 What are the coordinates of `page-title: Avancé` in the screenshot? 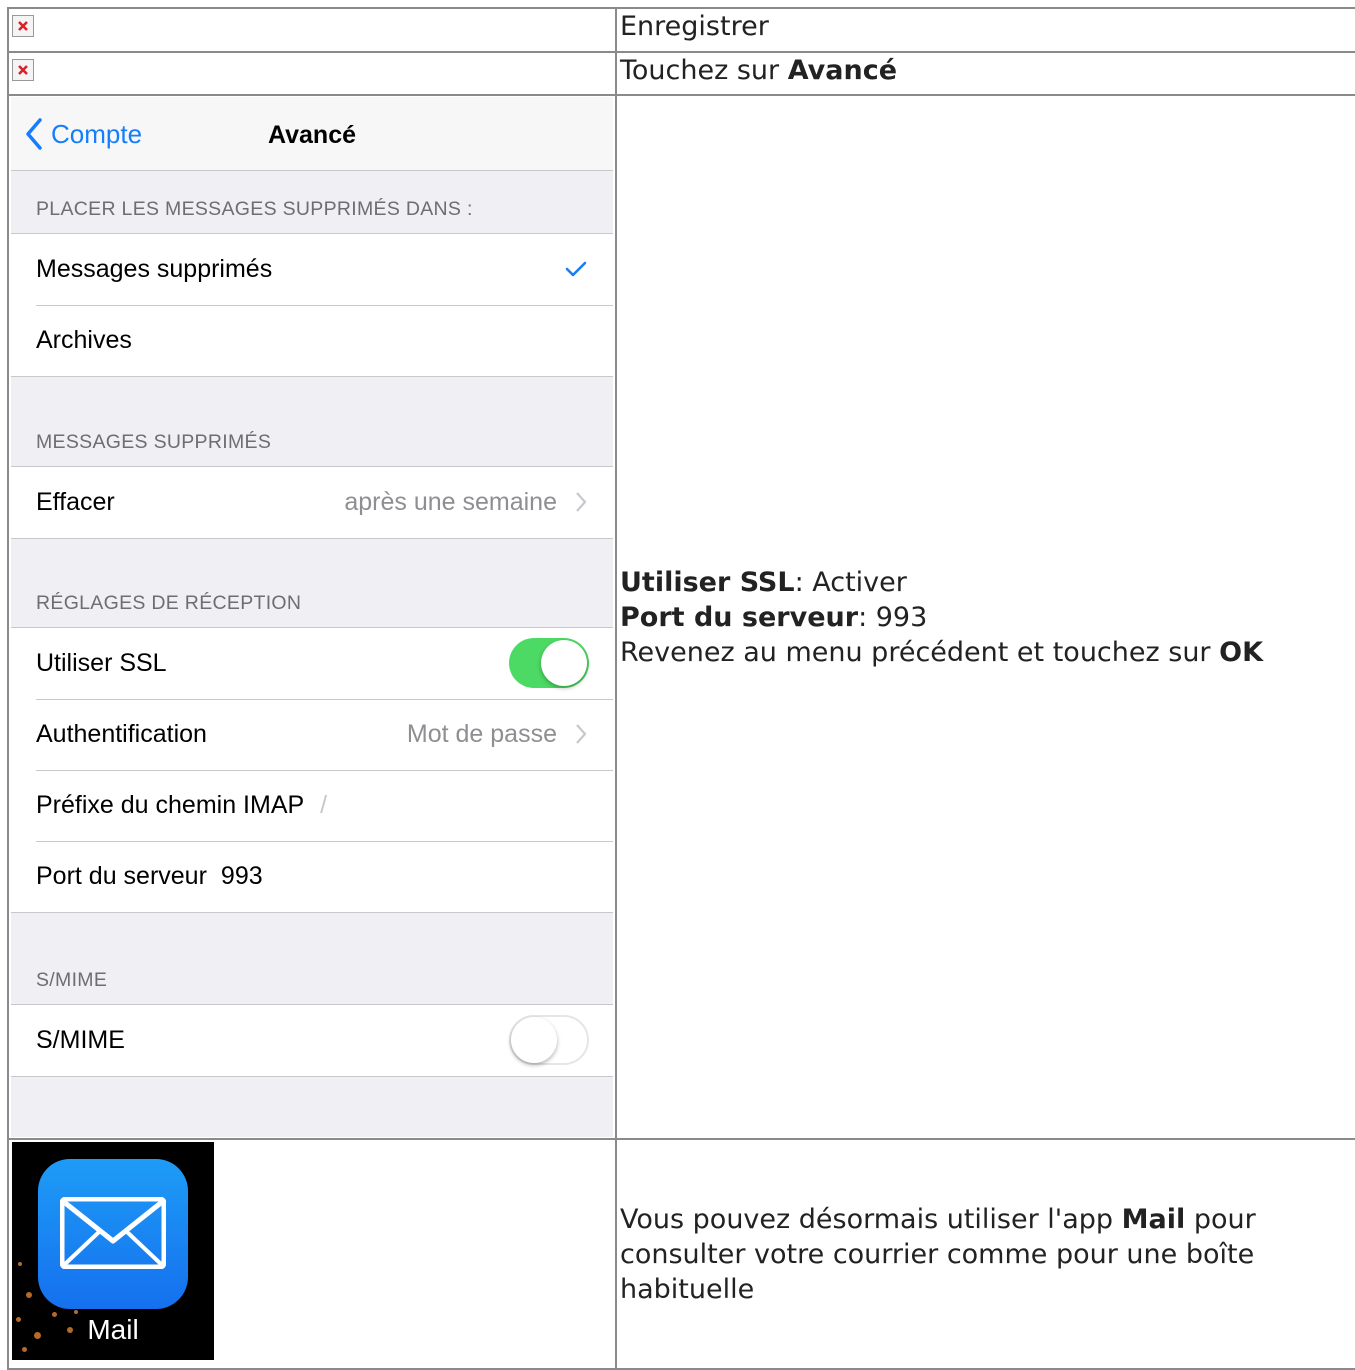 It's located at (311, 135).